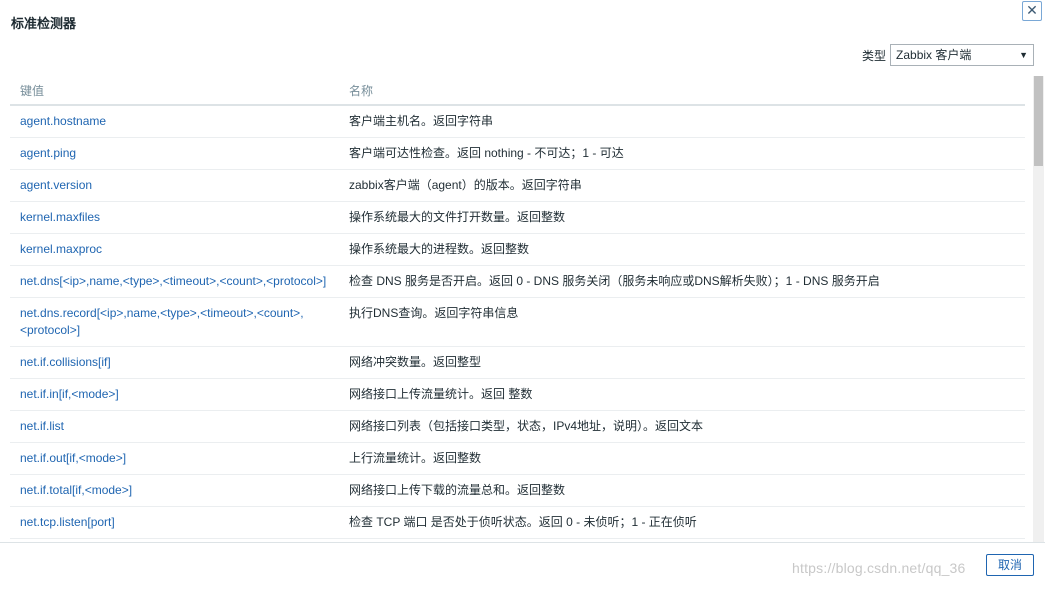  What do you see at coordinates (76, 490) in the screenshot?
I see `item-key-link: net.if.total[if,<mode>]` at bounding box center [76, 490].